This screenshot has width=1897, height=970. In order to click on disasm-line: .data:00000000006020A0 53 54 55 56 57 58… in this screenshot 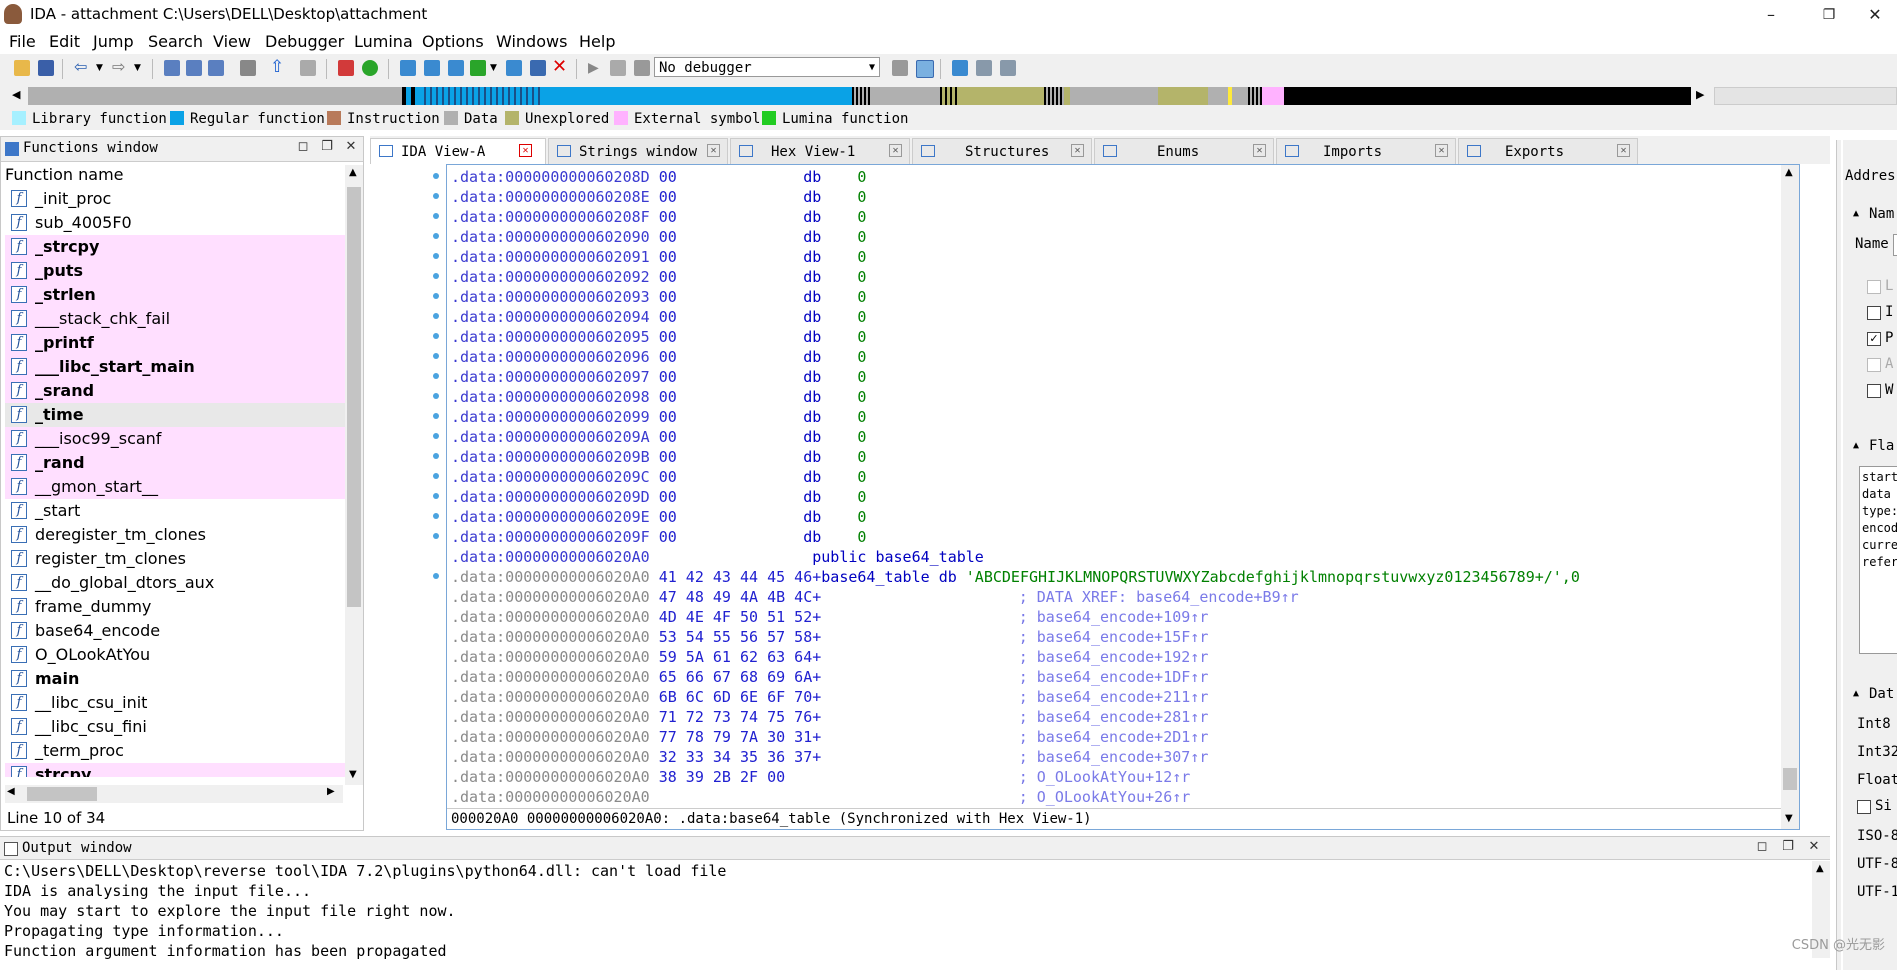, I will do `click(1111, 637)`.